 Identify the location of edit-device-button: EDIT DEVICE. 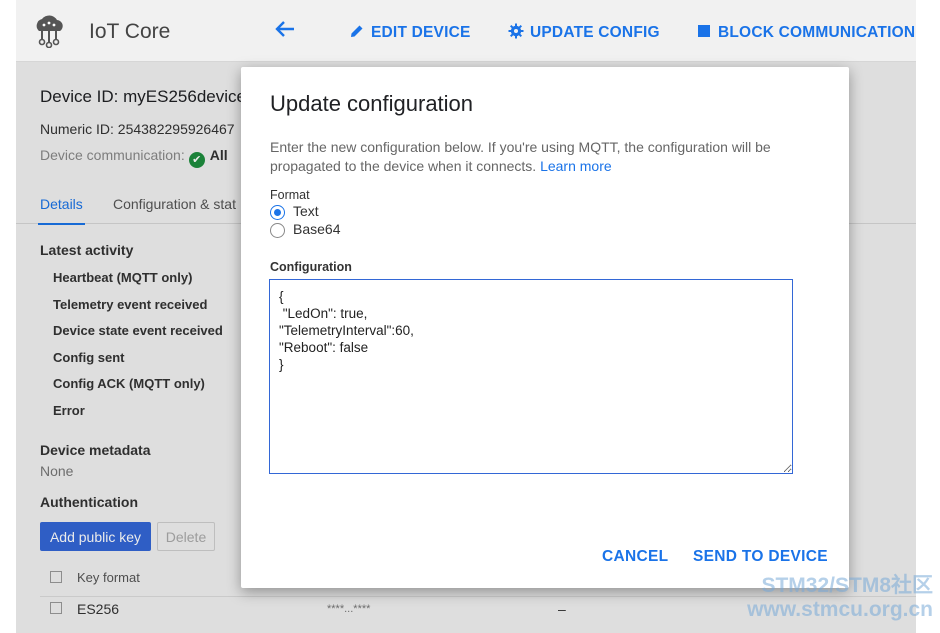
(410, 32).